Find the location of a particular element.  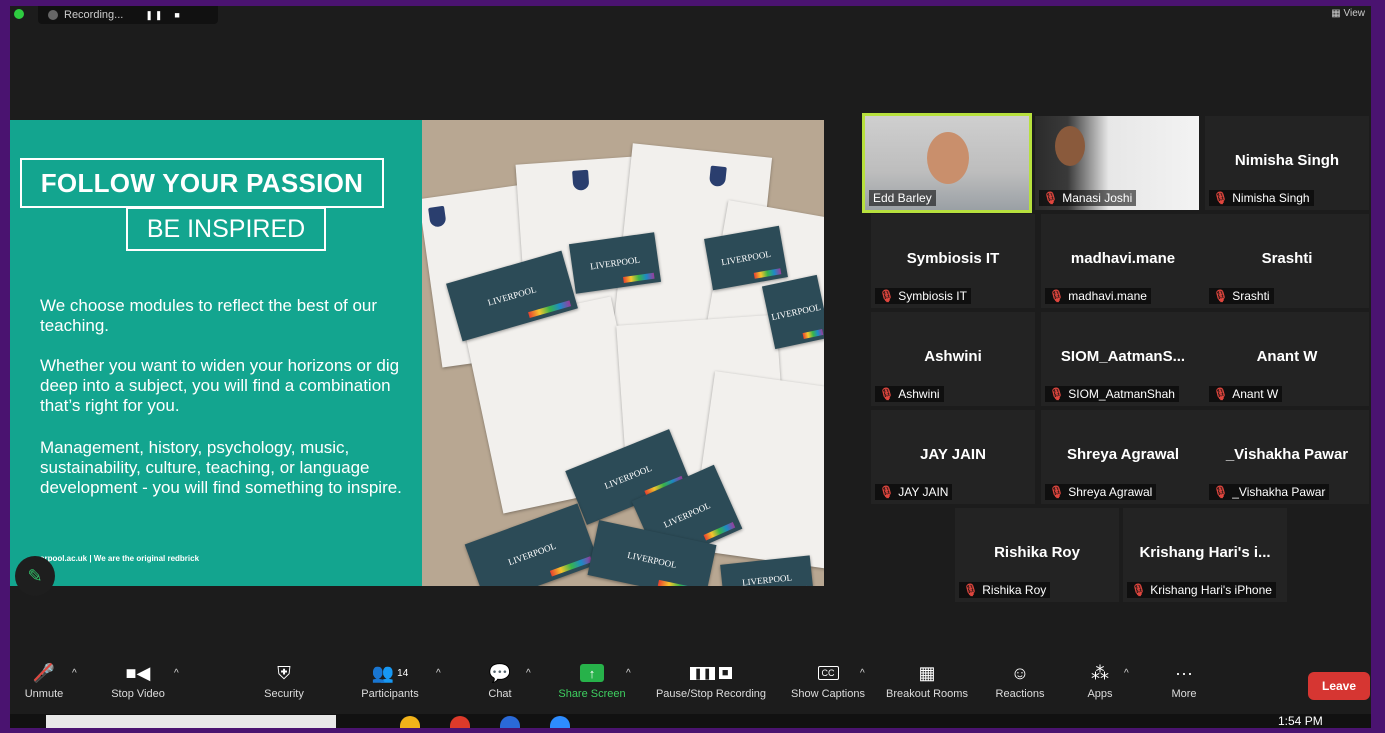

participant-tile: Anant W 🎙 Anant W is located at coordinates (1287, 359).